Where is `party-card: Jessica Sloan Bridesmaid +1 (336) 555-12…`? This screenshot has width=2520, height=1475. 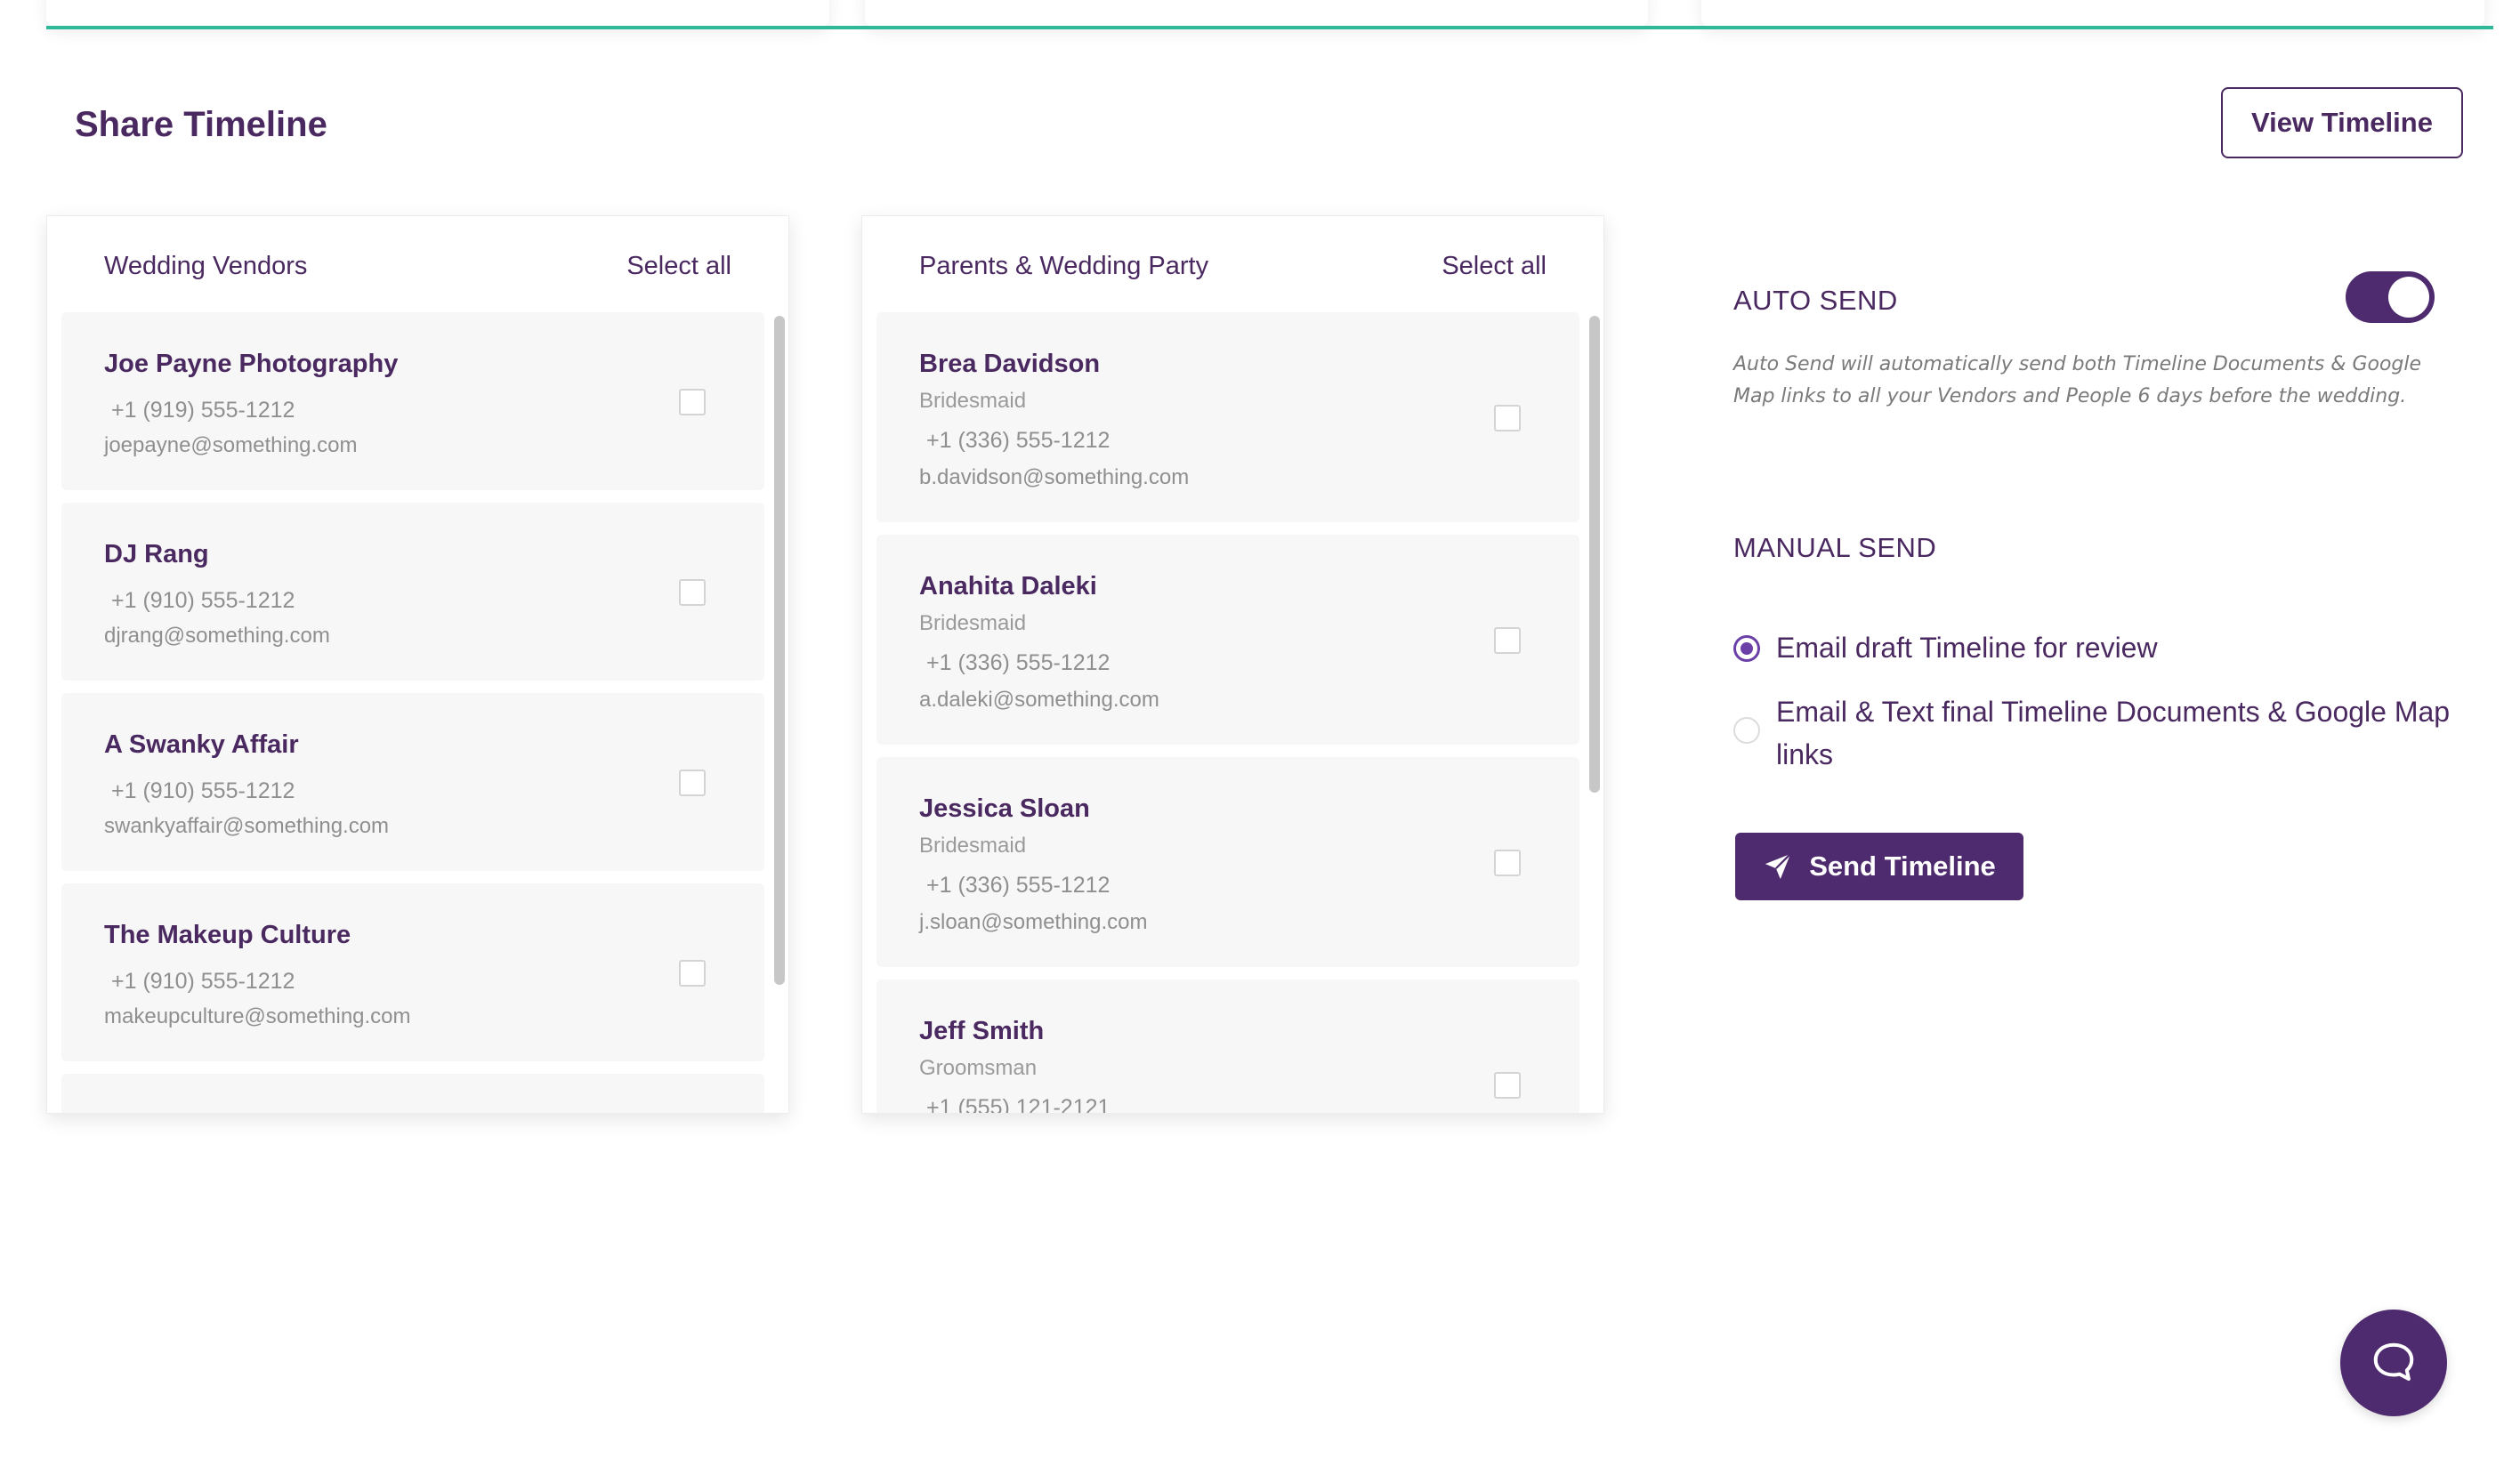 party-card: Jessica Sloan Bridesmaid +1 (336) 555-12… is located at coordinates (1227, 862).